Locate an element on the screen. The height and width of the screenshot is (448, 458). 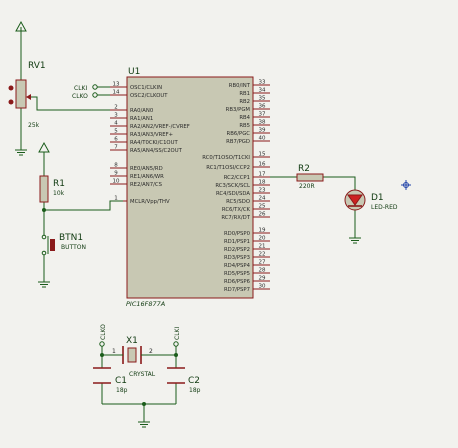
r2-value: 220R is located at coordinates (307, 186).